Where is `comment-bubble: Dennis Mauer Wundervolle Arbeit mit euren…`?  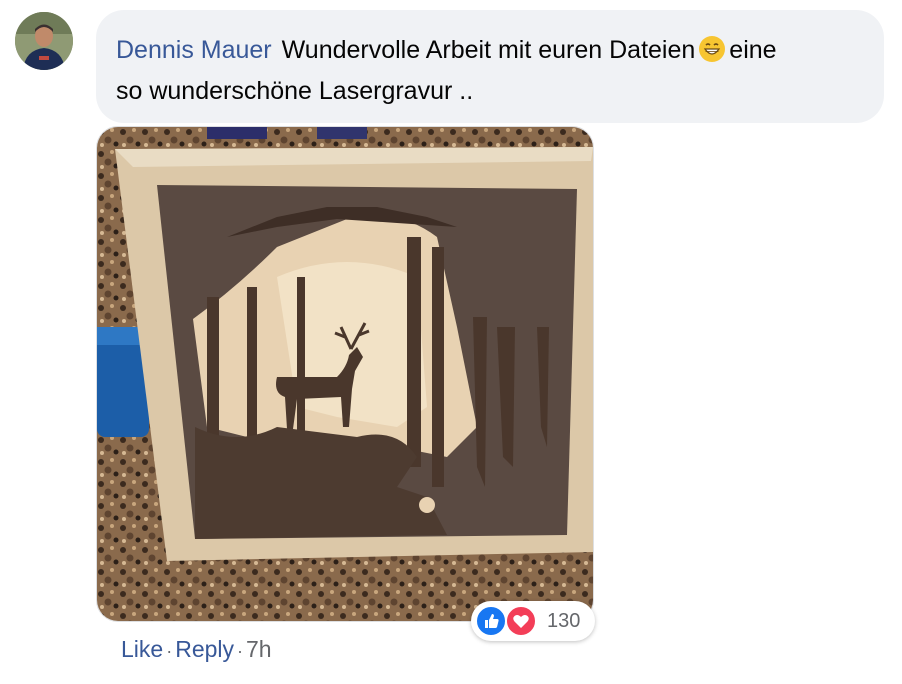 comment-bubble: Dennis Mauer Wundervolle Arbeit mit euren… is located at coordinates (490, 66).